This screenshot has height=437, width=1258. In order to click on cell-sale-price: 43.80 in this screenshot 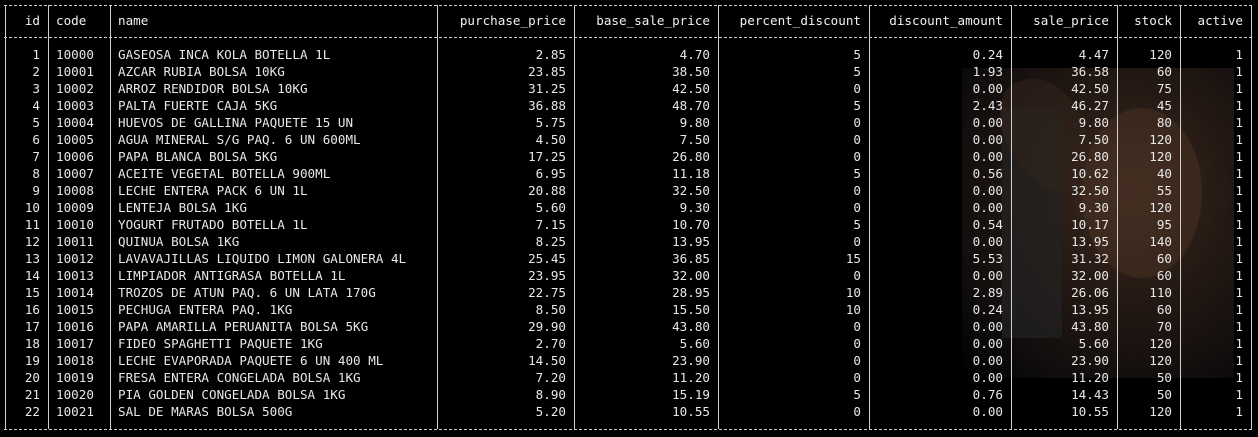, I will do `click(1090, 326)`.